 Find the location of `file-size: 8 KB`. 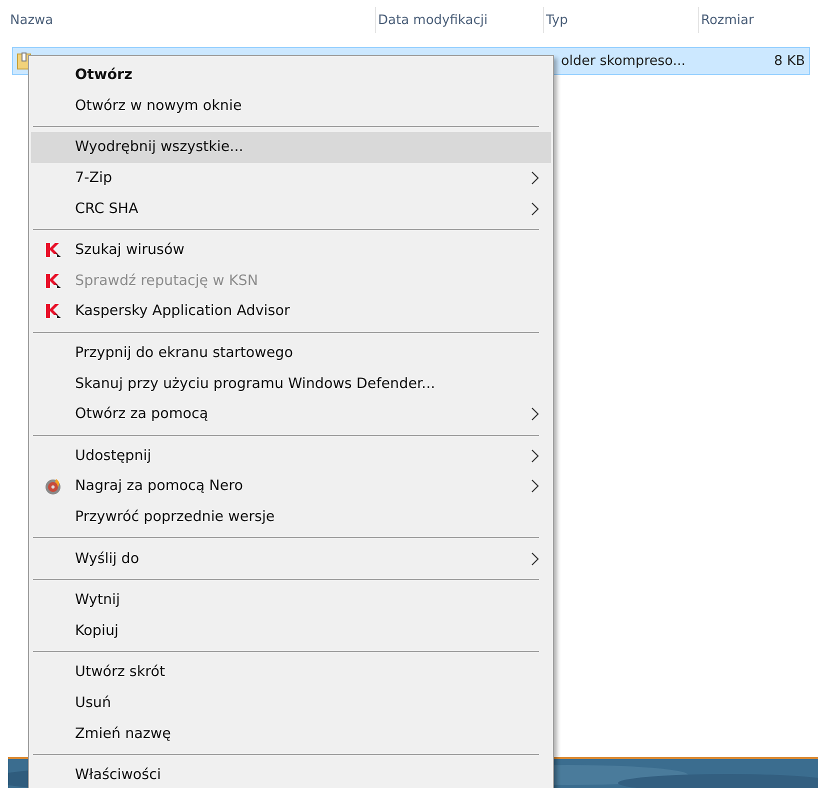

file-size: 8 KB is located at coordinates (789, 61).